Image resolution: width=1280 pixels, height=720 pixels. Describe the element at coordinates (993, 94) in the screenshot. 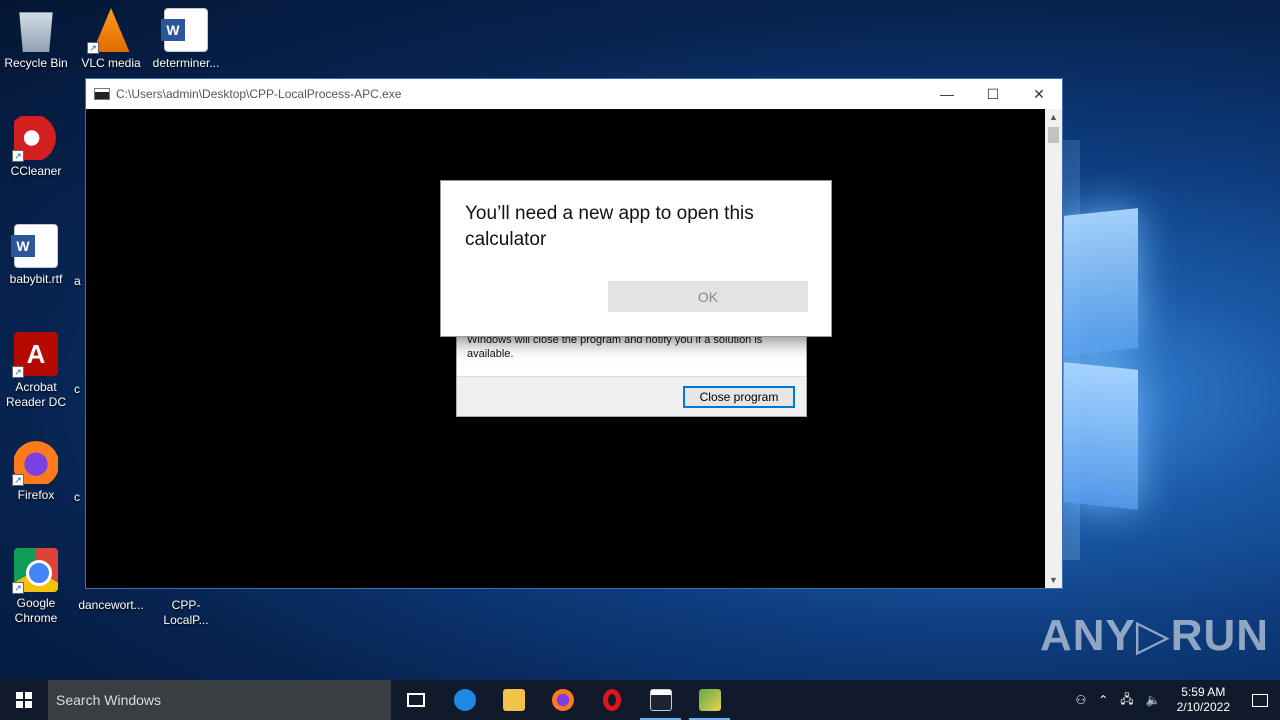

I see `maximize-button: ☐` at that location.